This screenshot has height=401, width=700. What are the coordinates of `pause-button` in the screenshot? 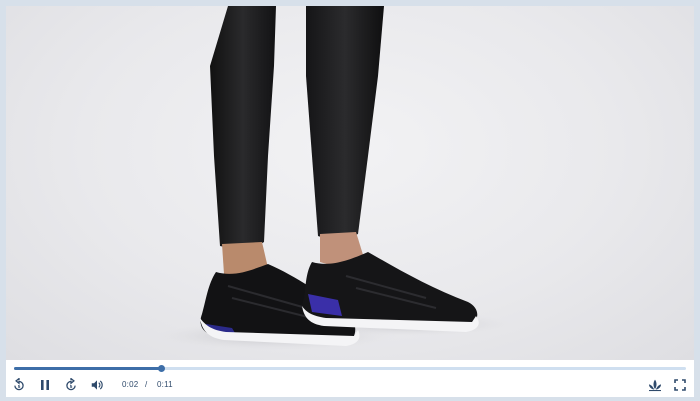 It's located at (45, 385).